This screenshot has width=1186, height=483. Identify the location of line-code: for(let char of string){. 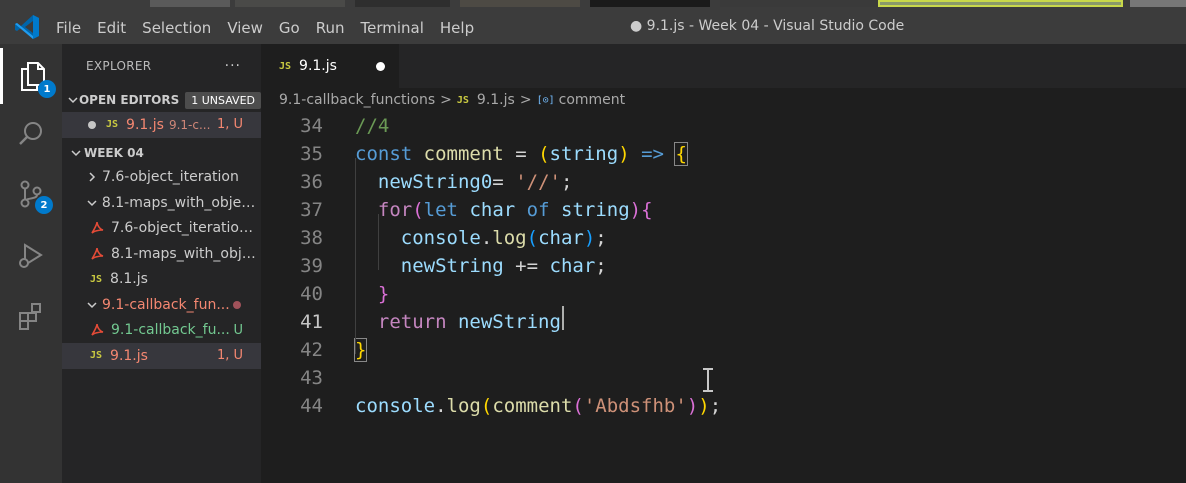
(515, 210).